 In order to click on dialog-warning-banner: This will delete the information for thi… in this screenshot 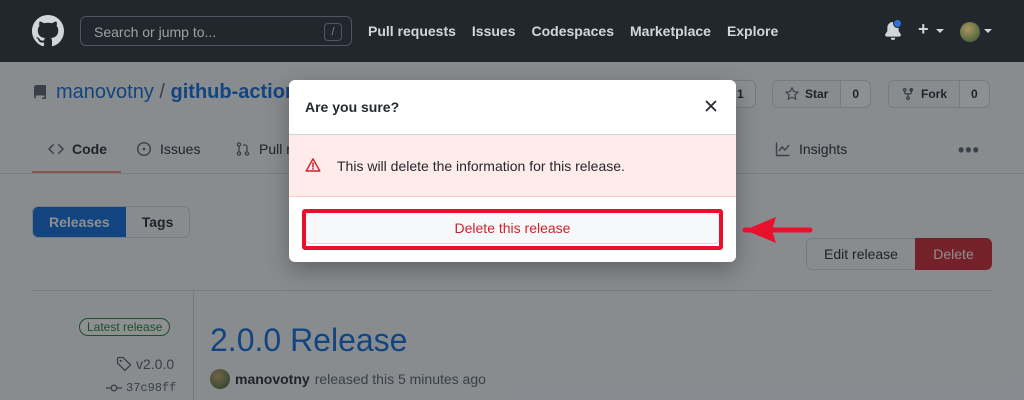, I will do `click(512, 166)`.